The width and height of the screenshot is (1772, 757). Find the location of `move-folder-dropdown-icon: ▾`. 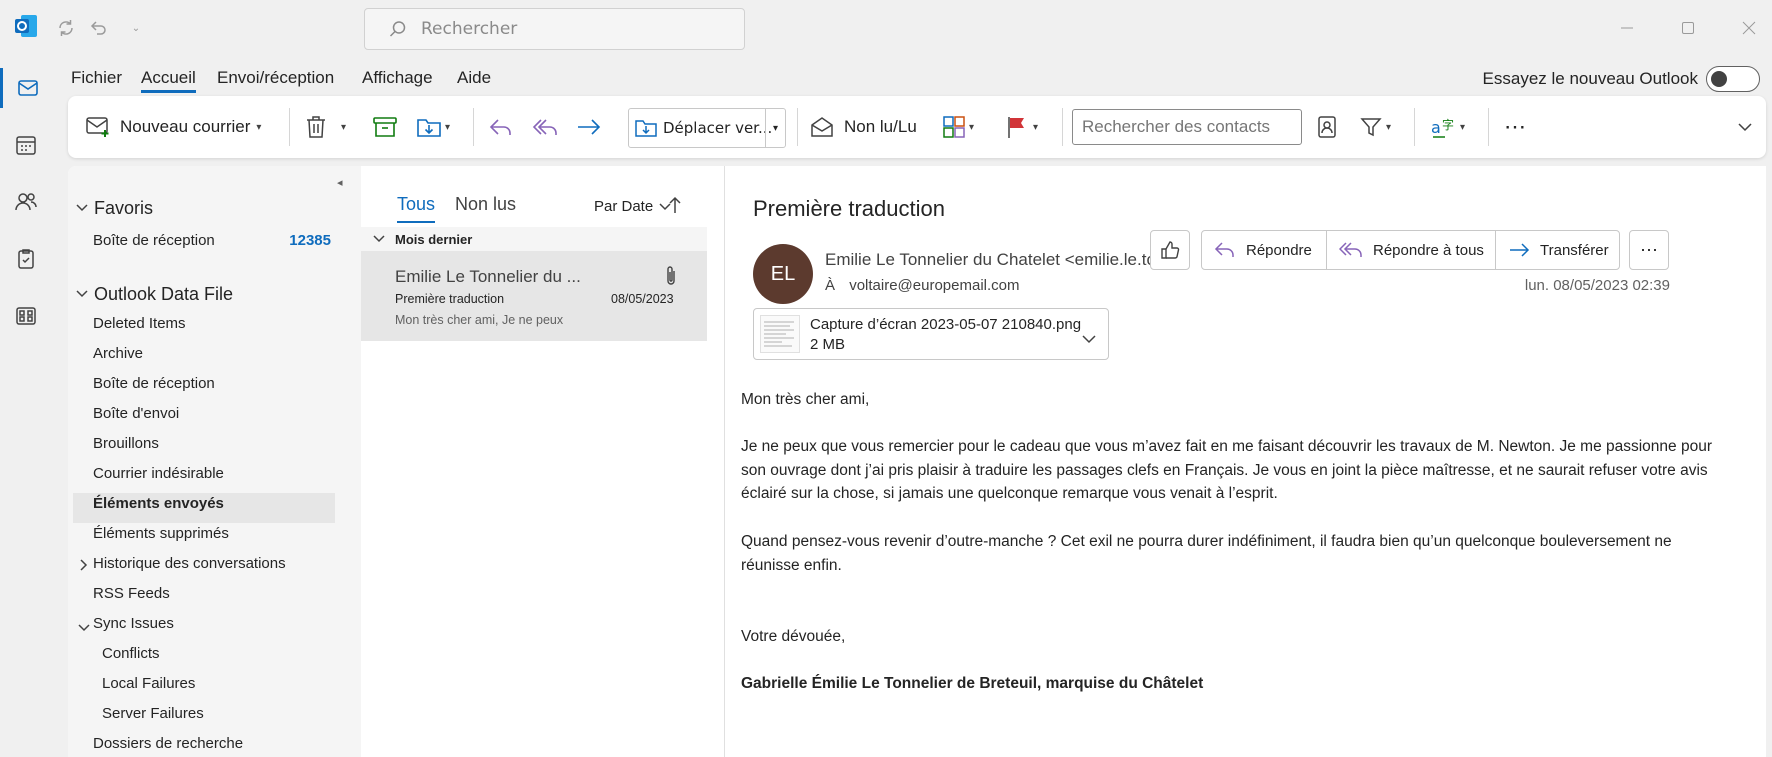

move-folder-dropdown-icon: ▾ is located at coordinates (447, 127).